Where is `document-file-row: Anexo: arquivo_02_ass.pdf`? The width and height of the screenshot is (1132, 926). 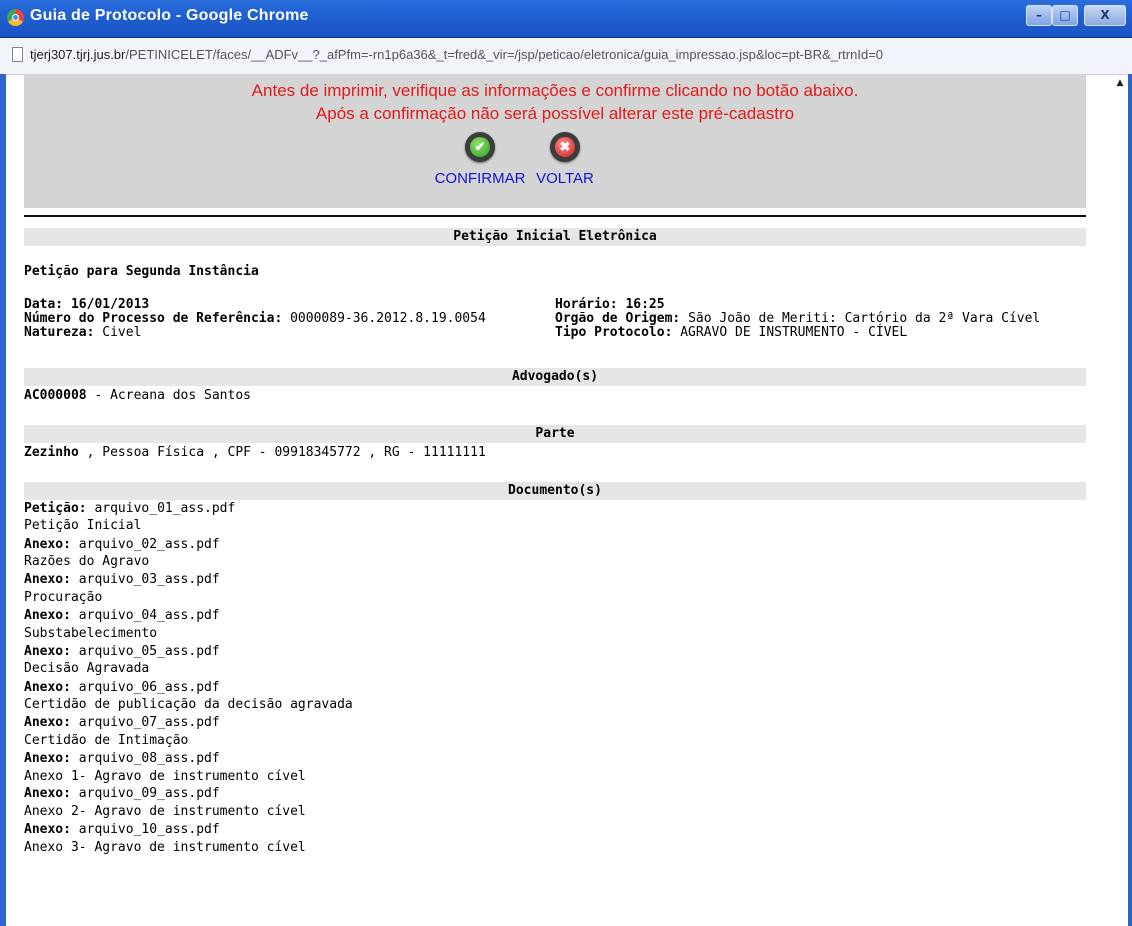
document-file-row: Anexo: arquivo_02_ass.pdf is located at coordinates (122, 544).